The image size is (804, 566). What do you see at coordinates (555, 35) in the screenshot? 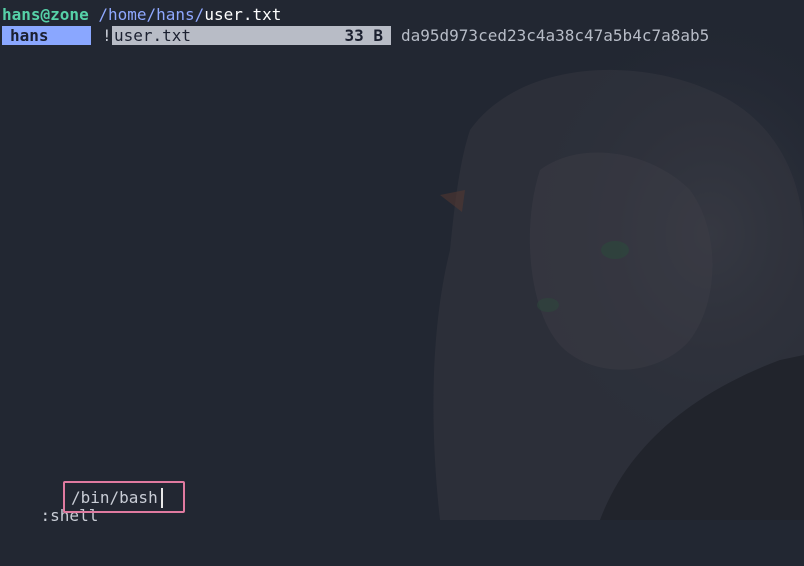
I see `file-preview-content: da95d973ced23c4a38c47a5b4c7a8ab5` at bounding box center [555, 35].